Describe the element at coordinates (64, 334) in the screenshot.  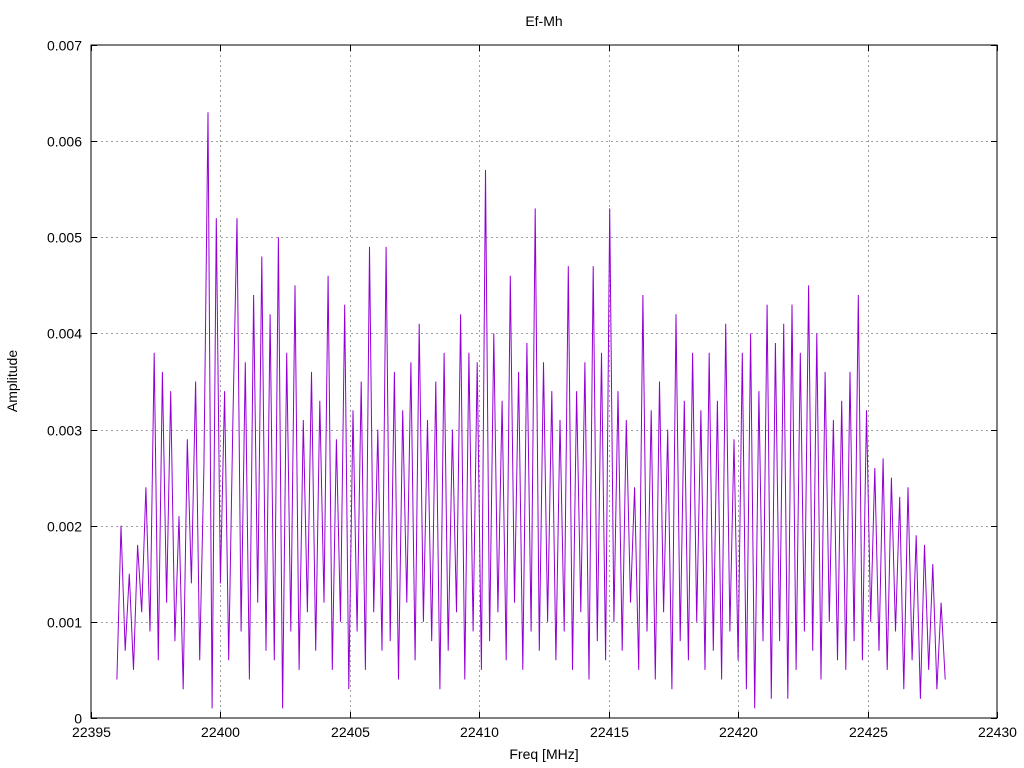
I see `y-tick-label: 0.004` at that location.